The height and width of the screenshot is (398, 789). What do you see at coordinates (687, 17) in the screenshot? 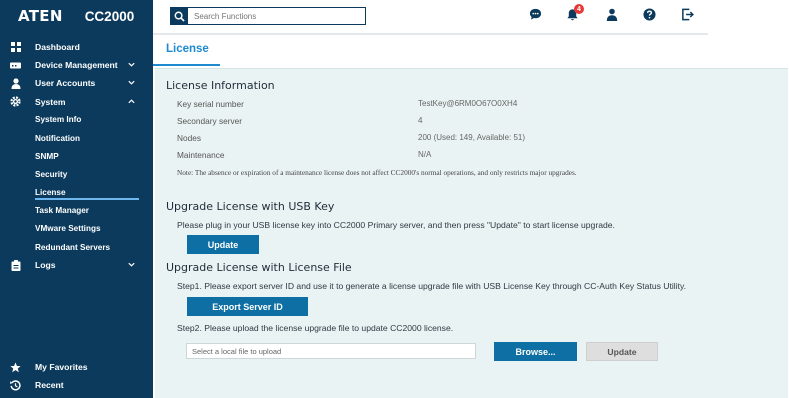
I see `logout-icon` at bounding box center [687, 17].